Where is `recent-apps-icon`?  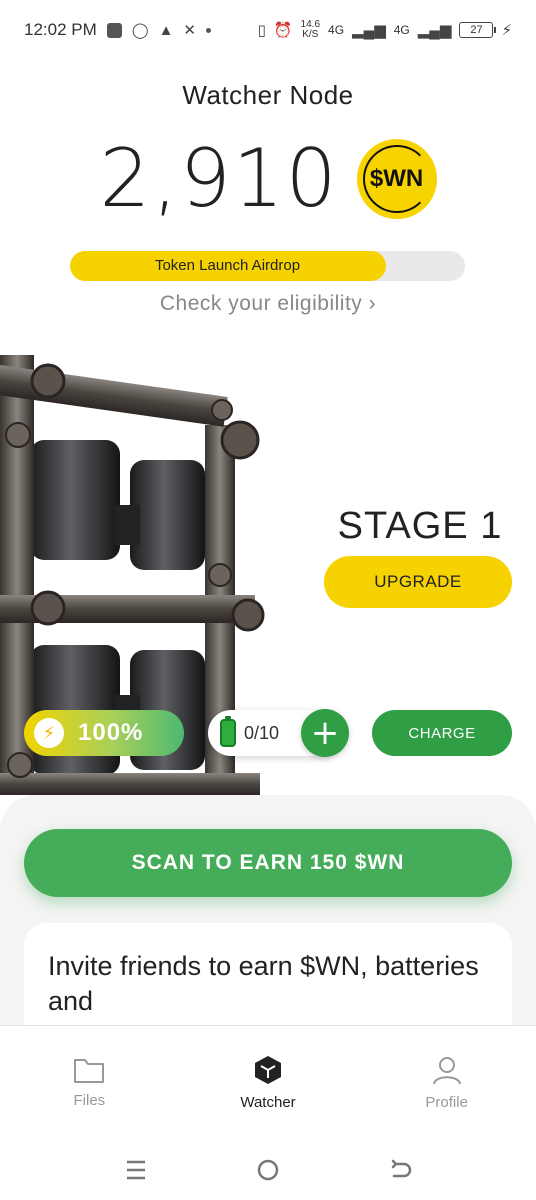 recent-apps-icon is located at coordinates (136, 1170).